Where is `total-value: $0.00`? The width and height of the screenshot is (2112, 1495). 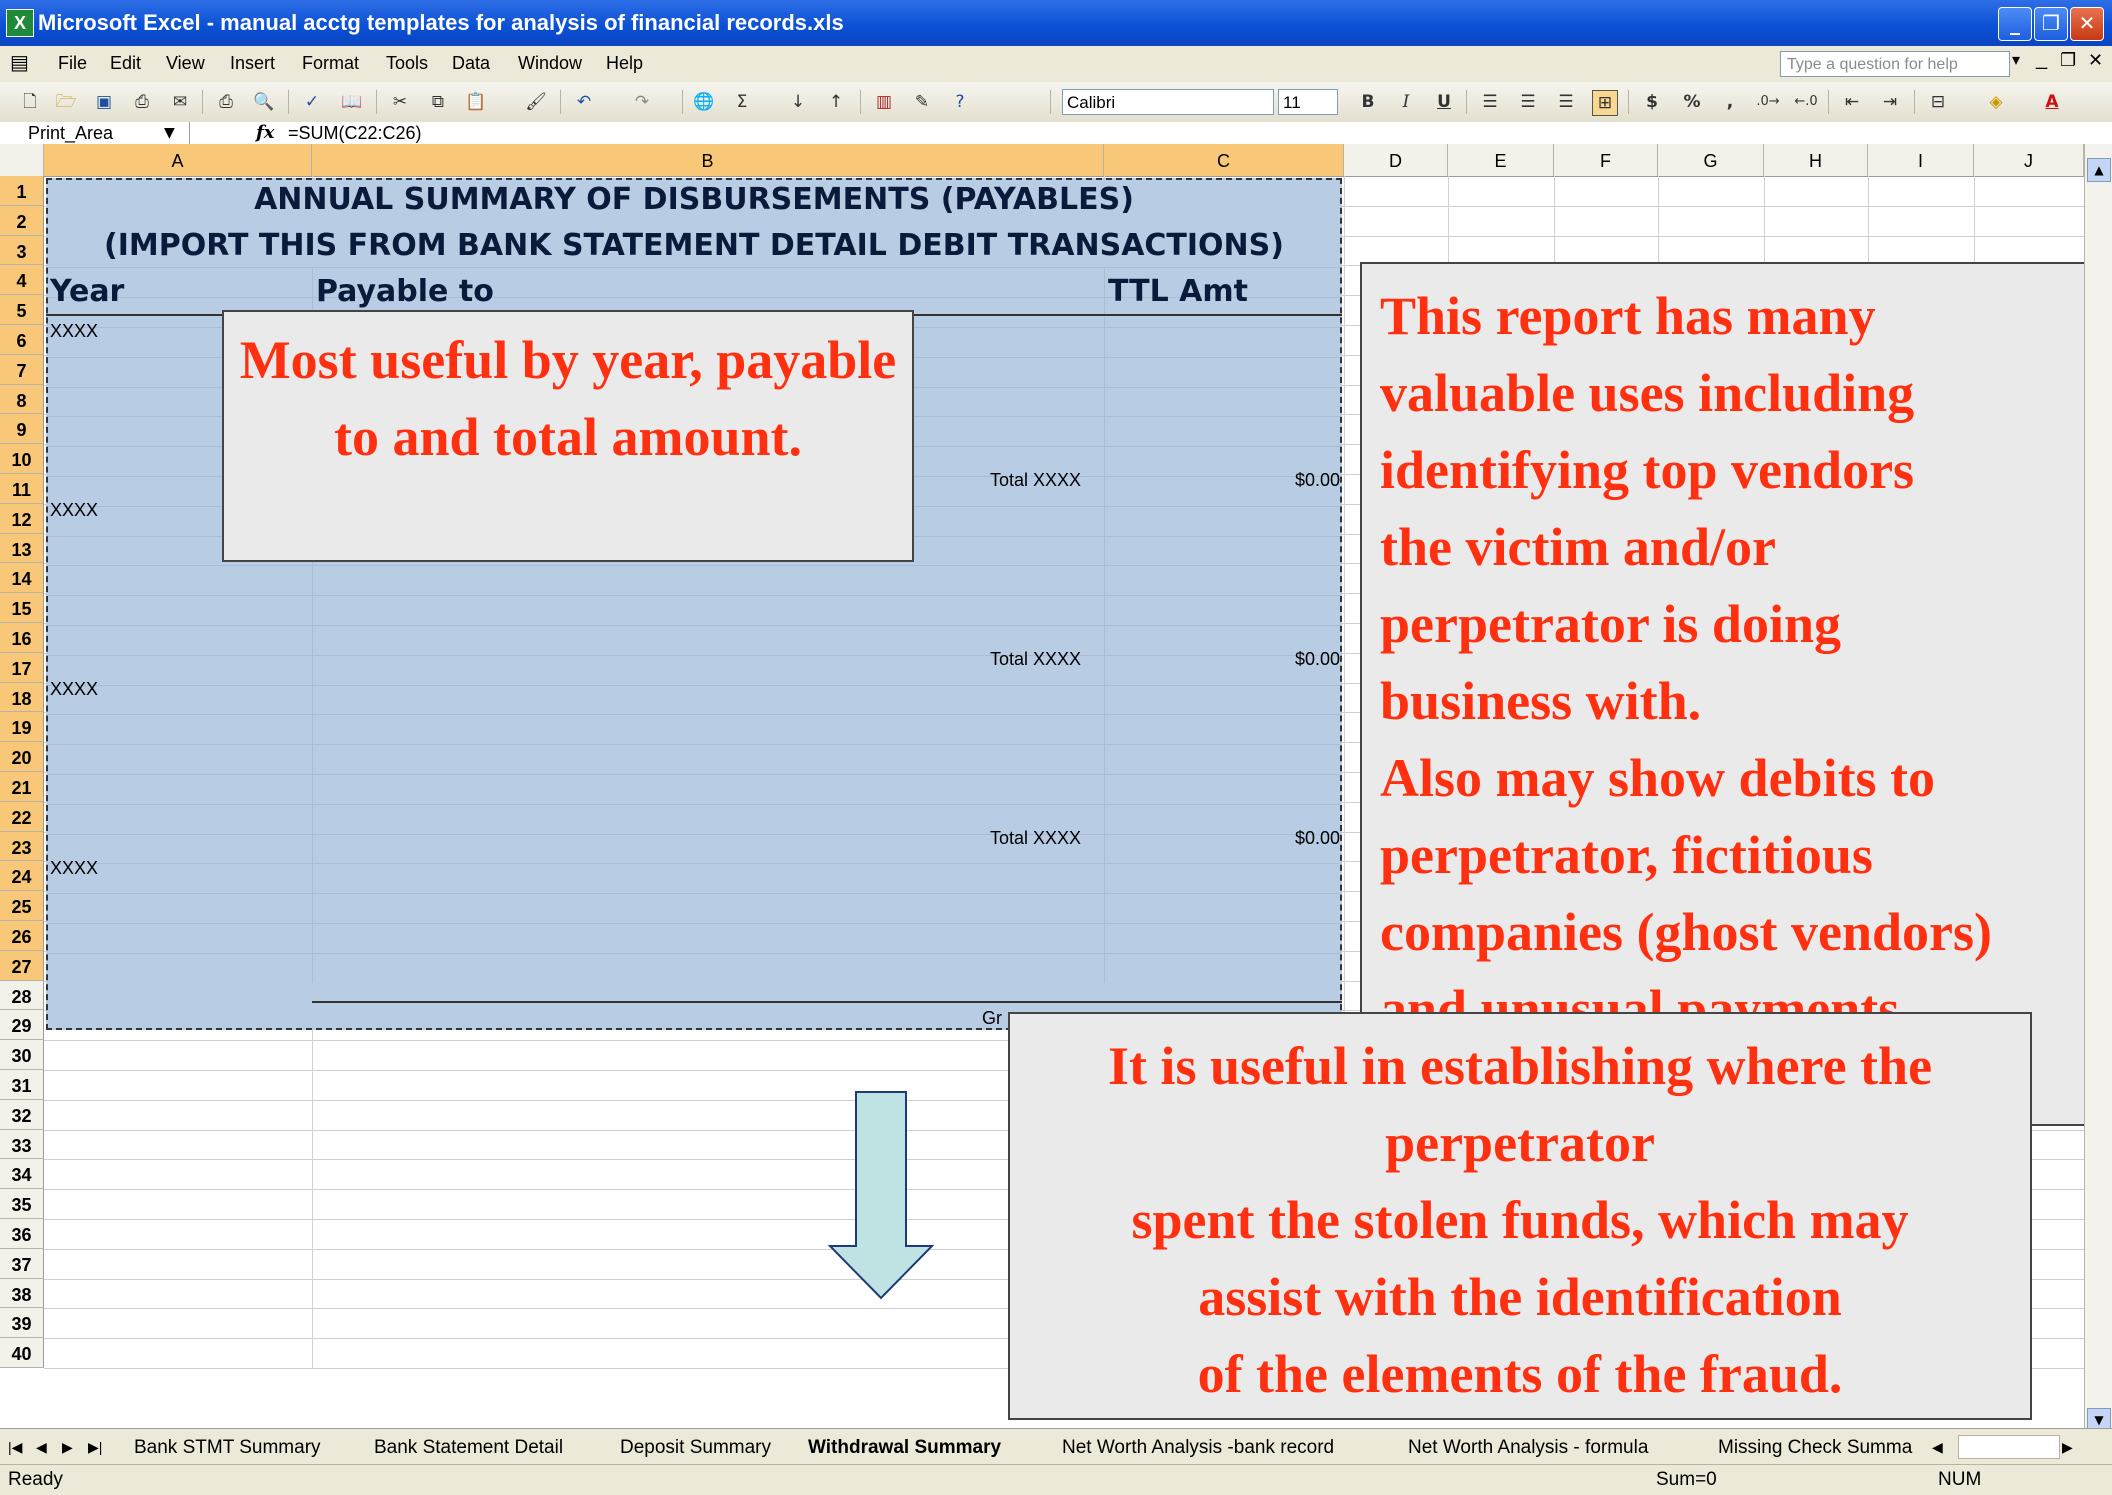 total-value: $0.00 is located at coordinates (1290, 838).